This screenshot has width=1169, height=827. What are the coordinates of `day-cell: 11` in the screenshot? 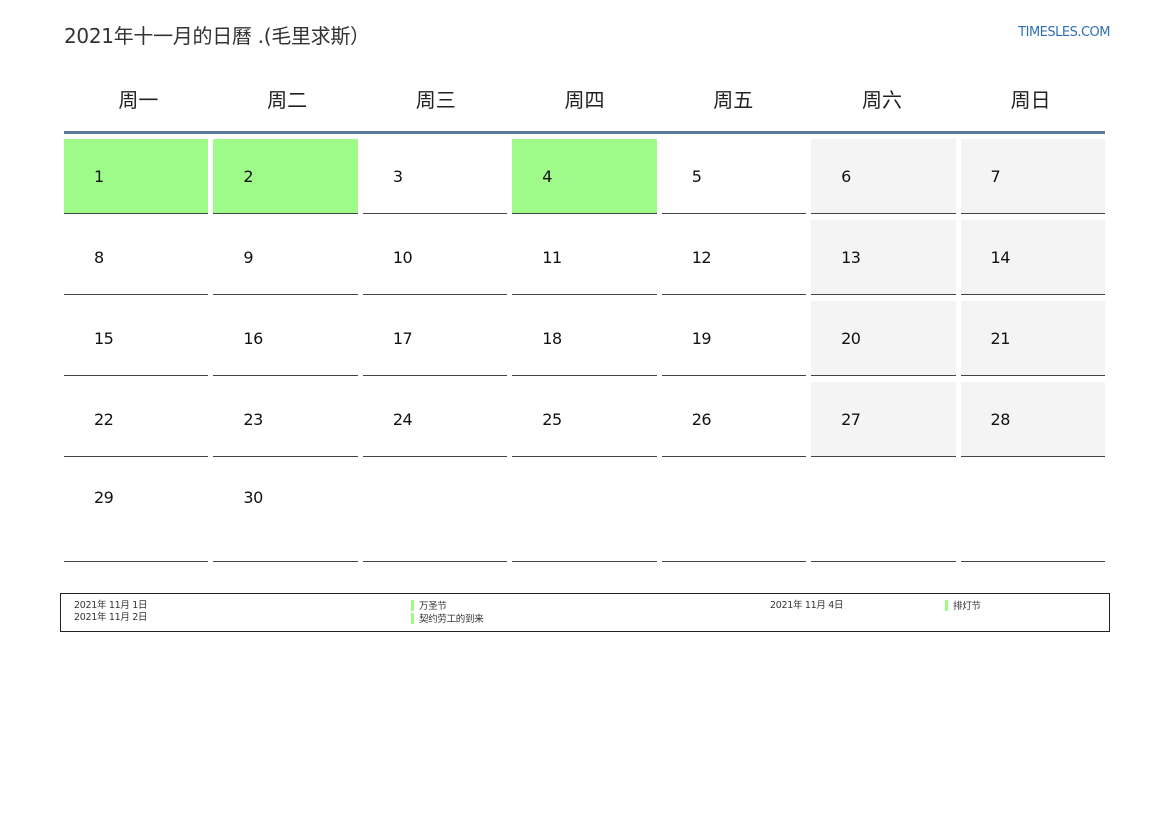 It's located at (584, 257).